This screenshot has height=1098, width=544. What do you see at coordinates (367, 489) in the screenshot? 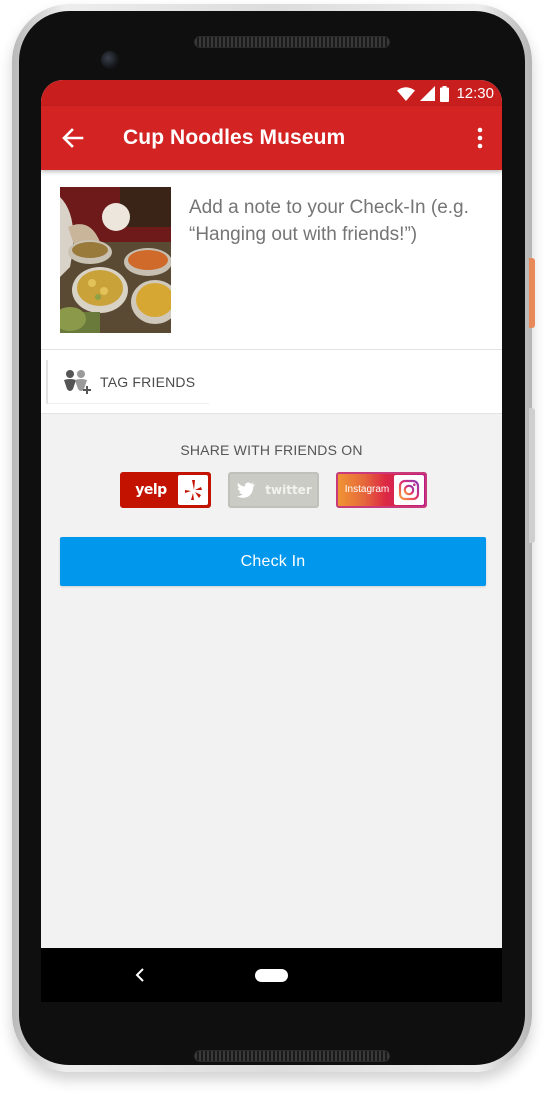
I see `instagram-label: Instagram` at bounding box center [367, 489].